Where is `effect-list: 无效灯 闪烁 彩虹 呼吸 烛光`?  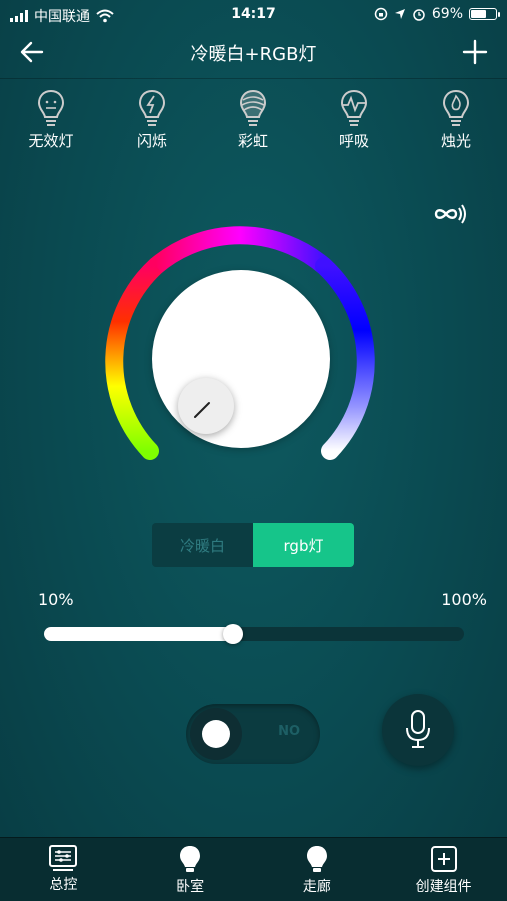
effect-list: 无效灯 闪烁 彩虹 呼吸 烛光 is located at coordinates (253, 128).